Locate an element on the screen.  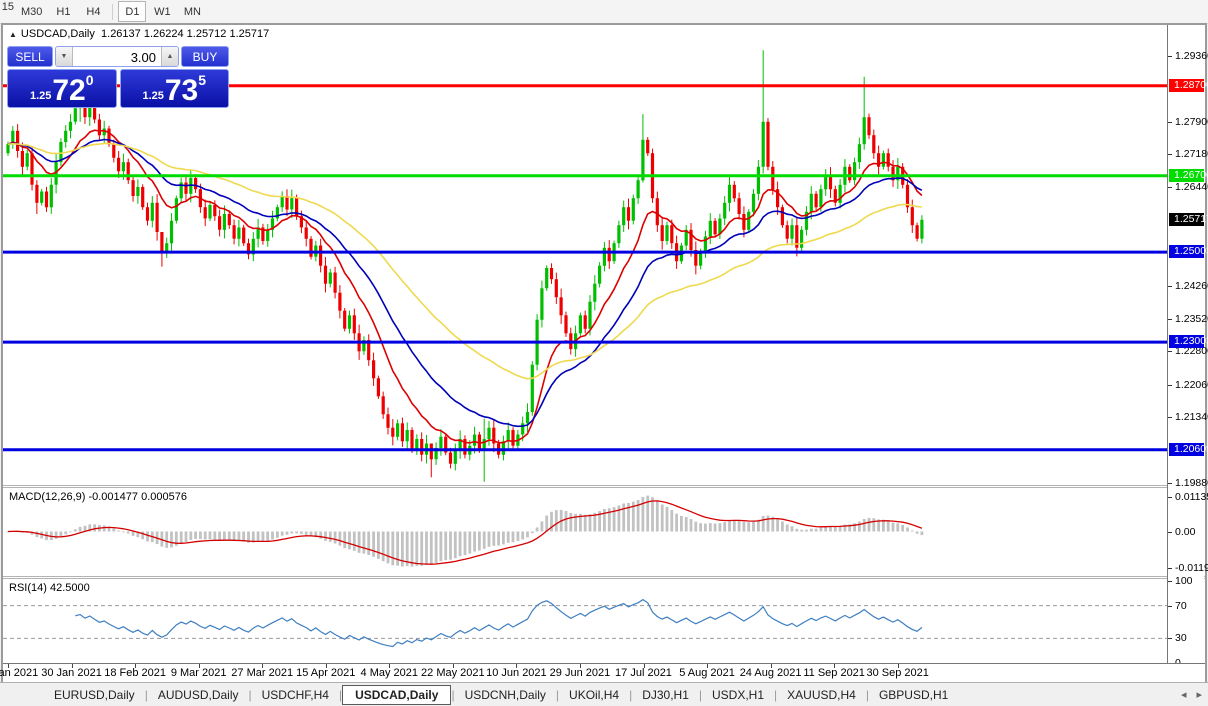
chart-tab-ukoil: UKOil,H4 is located at coordinates (594, 695).